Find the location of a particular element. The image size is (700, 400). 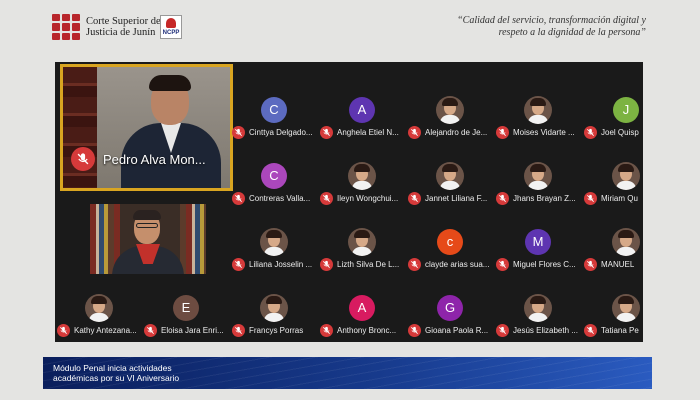

court-name-line1: Corte Superior de is located at coordinates (123, 21).